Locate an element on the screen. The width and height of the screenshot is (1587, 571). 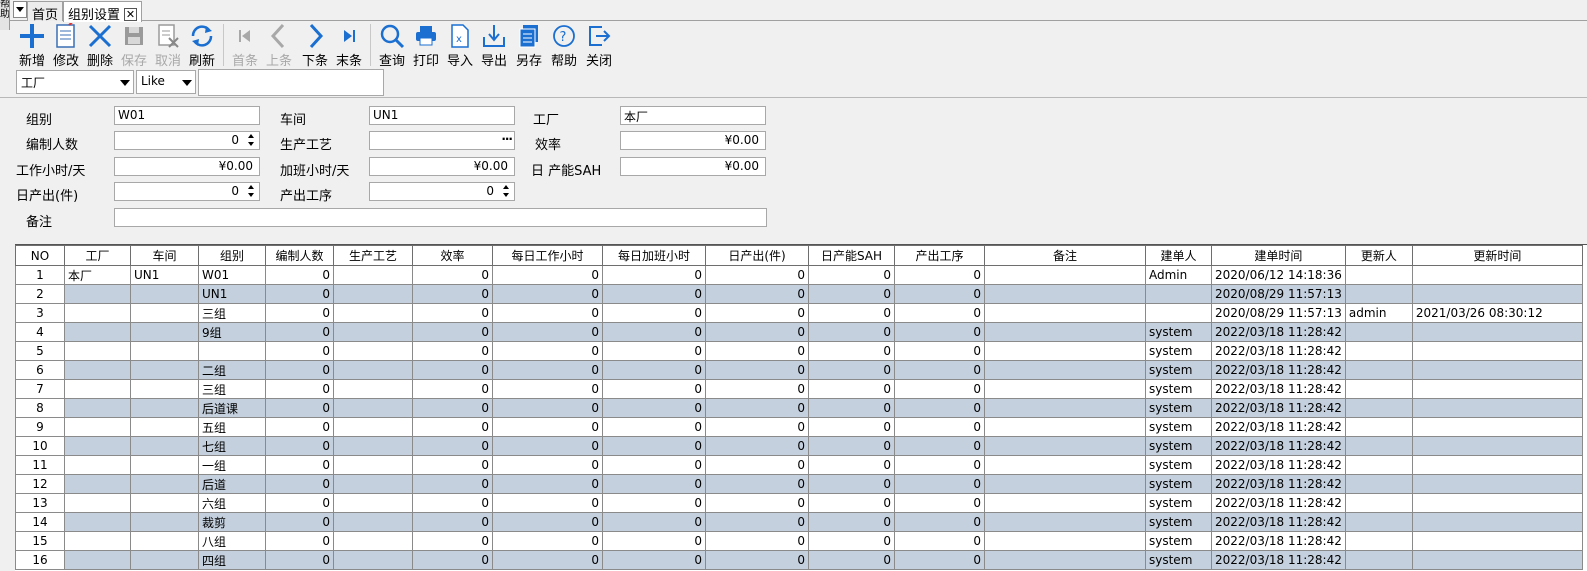
cell-group: 9组 is located at coordinates (232, 332).